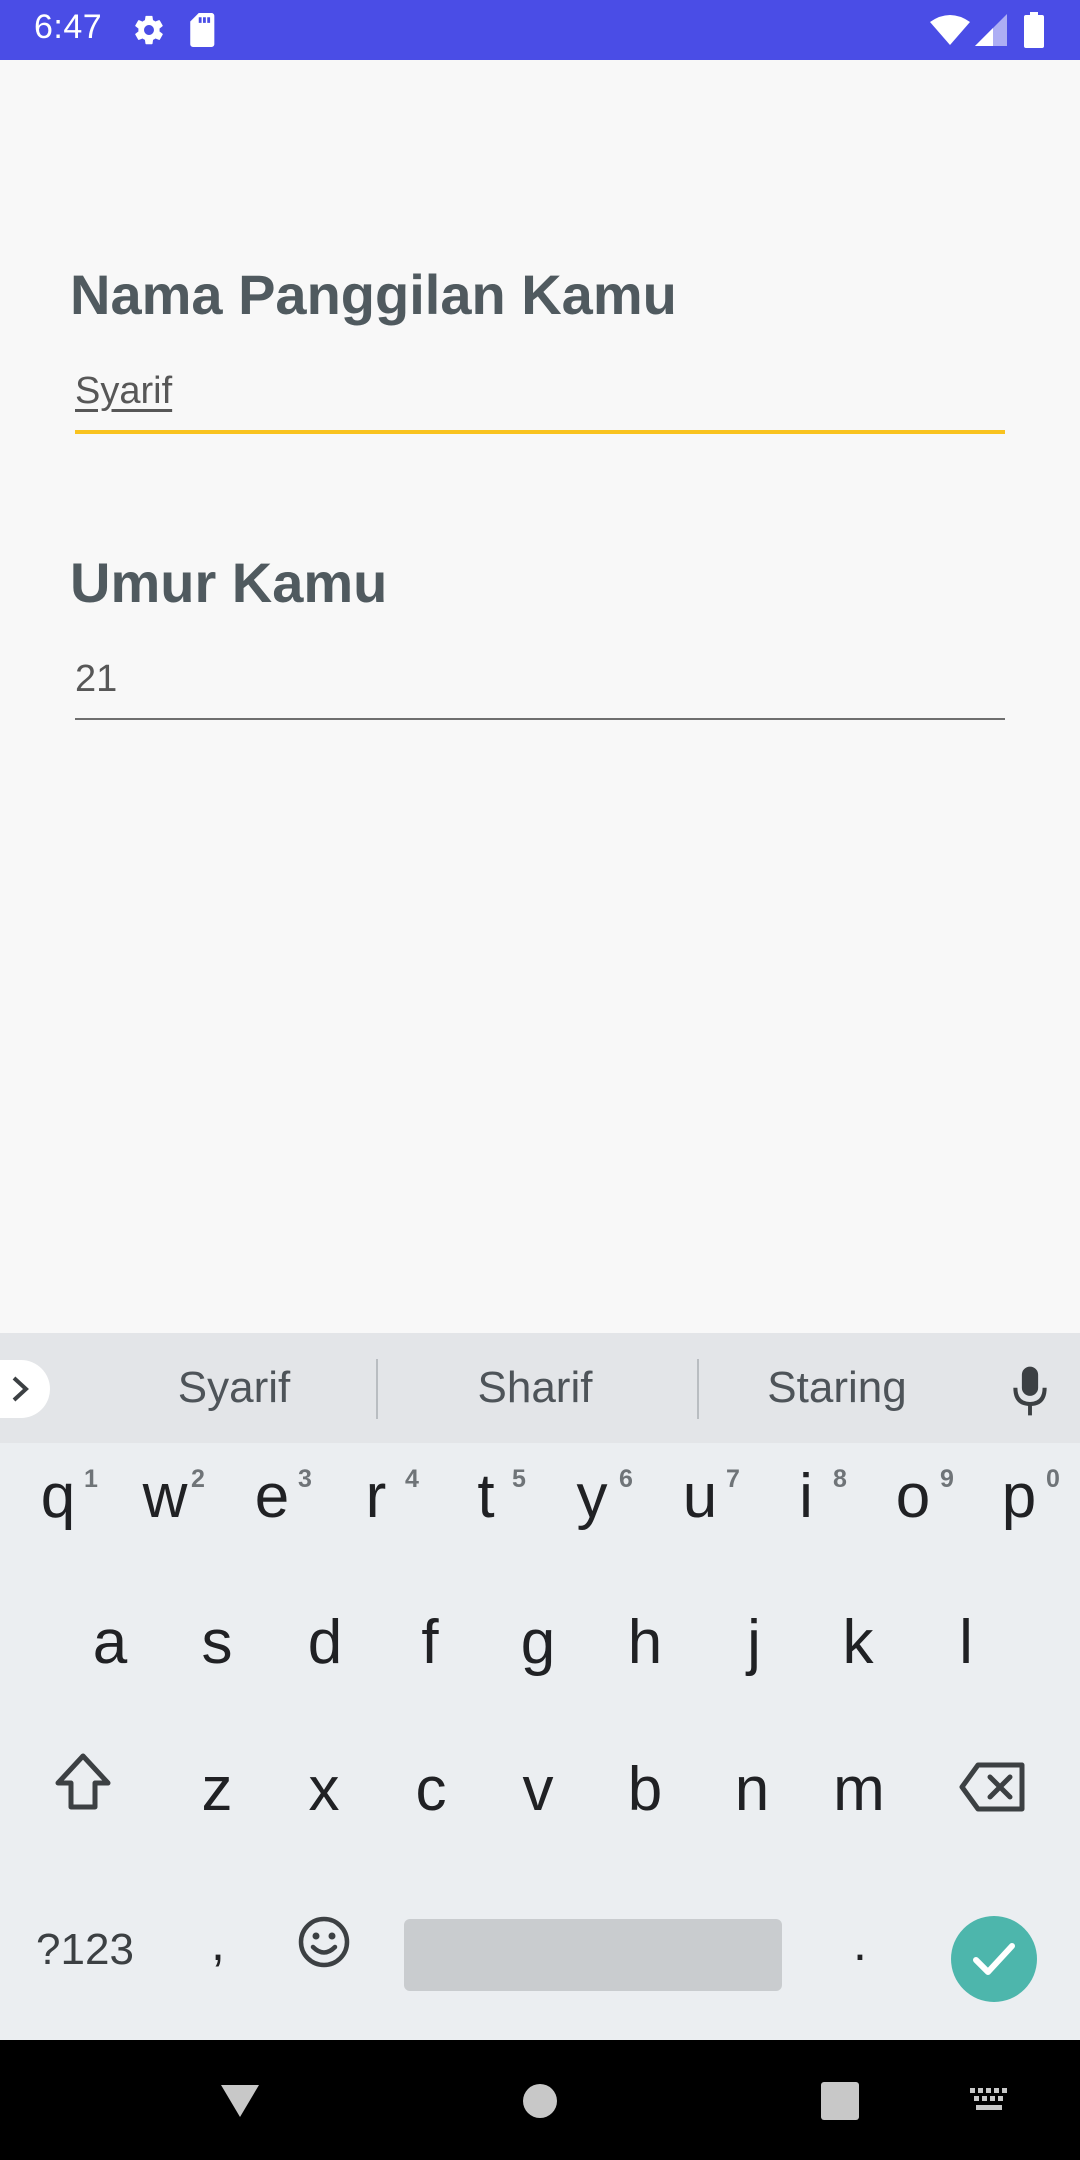 This screenshot has height=2160, width=1080. What do you see at coordinates (540, 30) in the screenshot?
I see `status-bar: 6:47` at bounding box center [540, 30].